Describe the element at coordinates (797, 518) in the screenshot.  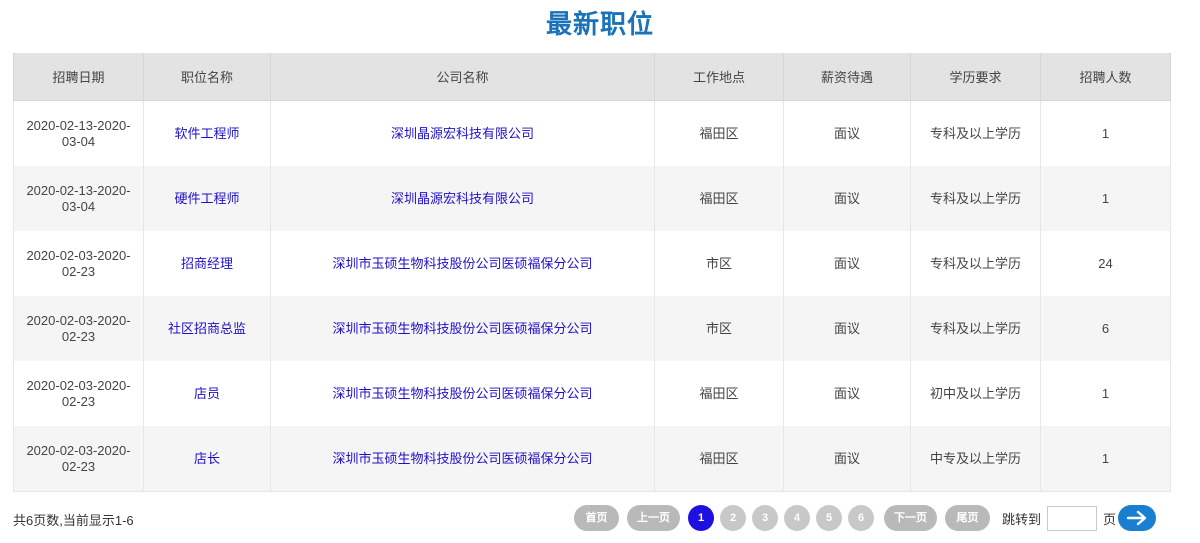
I see `page-4-button: 4` at that location.